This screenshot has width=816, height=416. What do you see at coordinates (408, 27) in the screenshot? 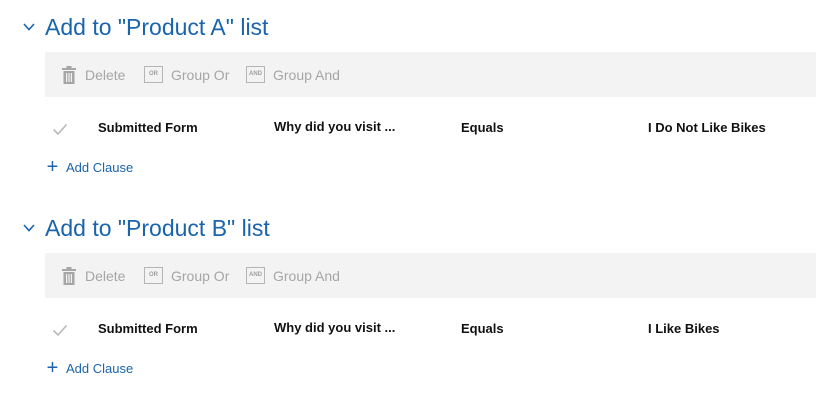
I see `section-header: Add to "Product A" list` at bounding box center [408, 27].